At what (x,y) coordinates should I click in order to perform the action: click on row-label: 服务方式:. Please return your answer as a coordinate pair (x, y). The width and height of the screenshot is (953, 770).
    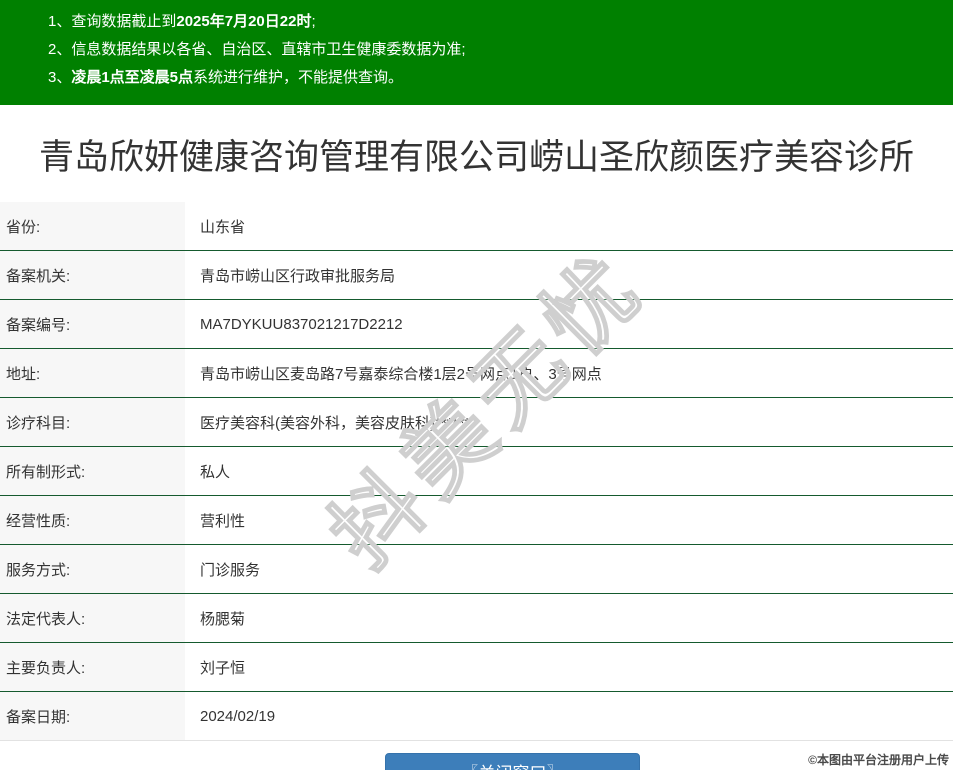
    Looking at the image, I should click on (92, 569).